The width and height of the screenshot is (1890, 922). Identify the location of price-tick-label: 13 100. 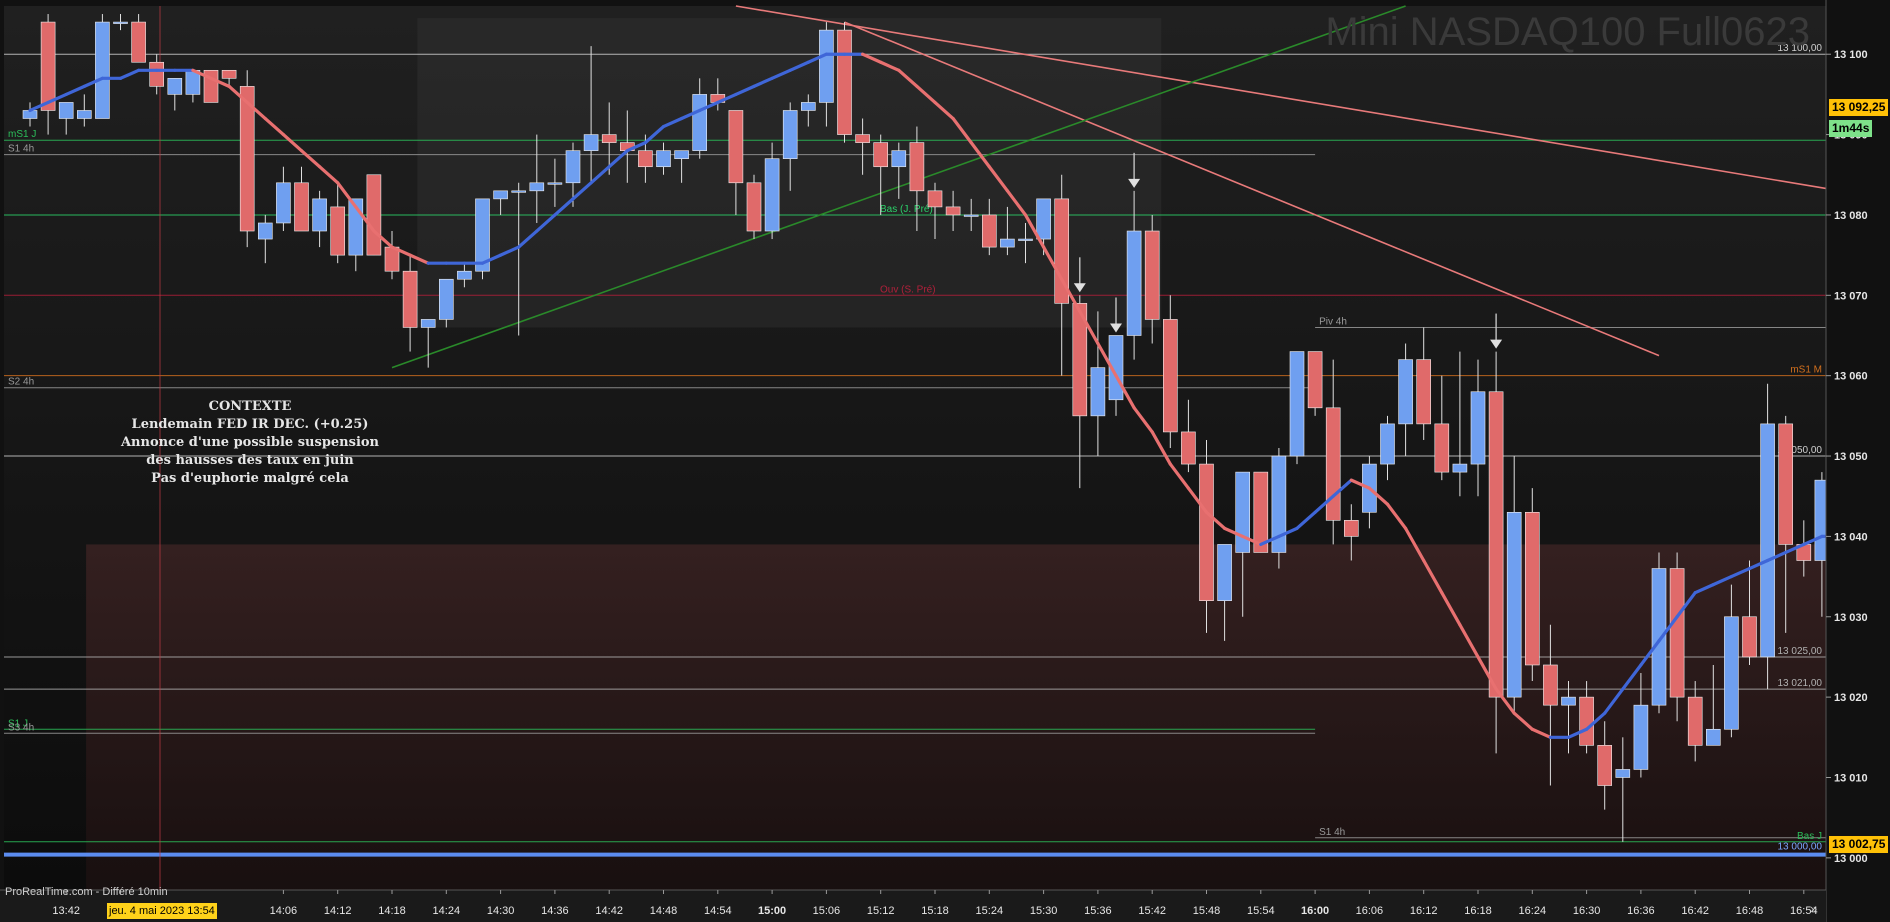
(1851, 55).